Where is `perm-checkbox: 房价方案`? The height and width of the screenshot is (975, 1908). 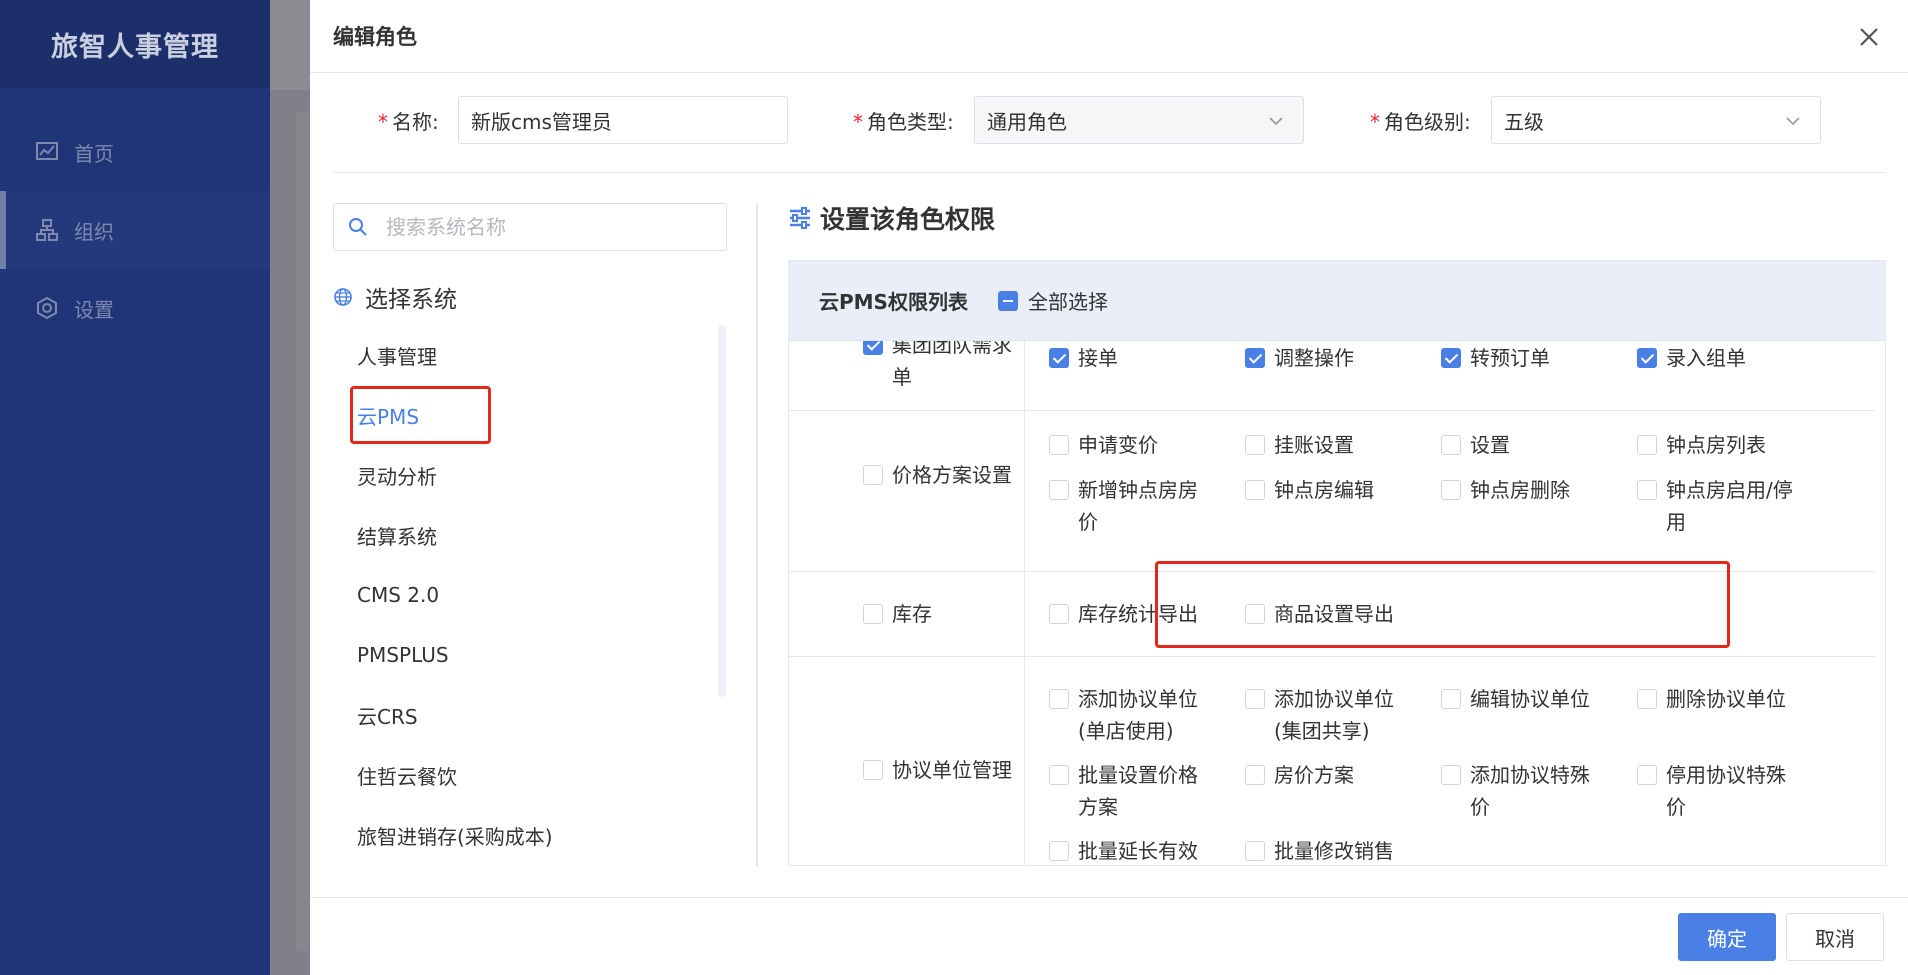
perm-checkbox: 房价方案 is located at coordinates (1325, 775).